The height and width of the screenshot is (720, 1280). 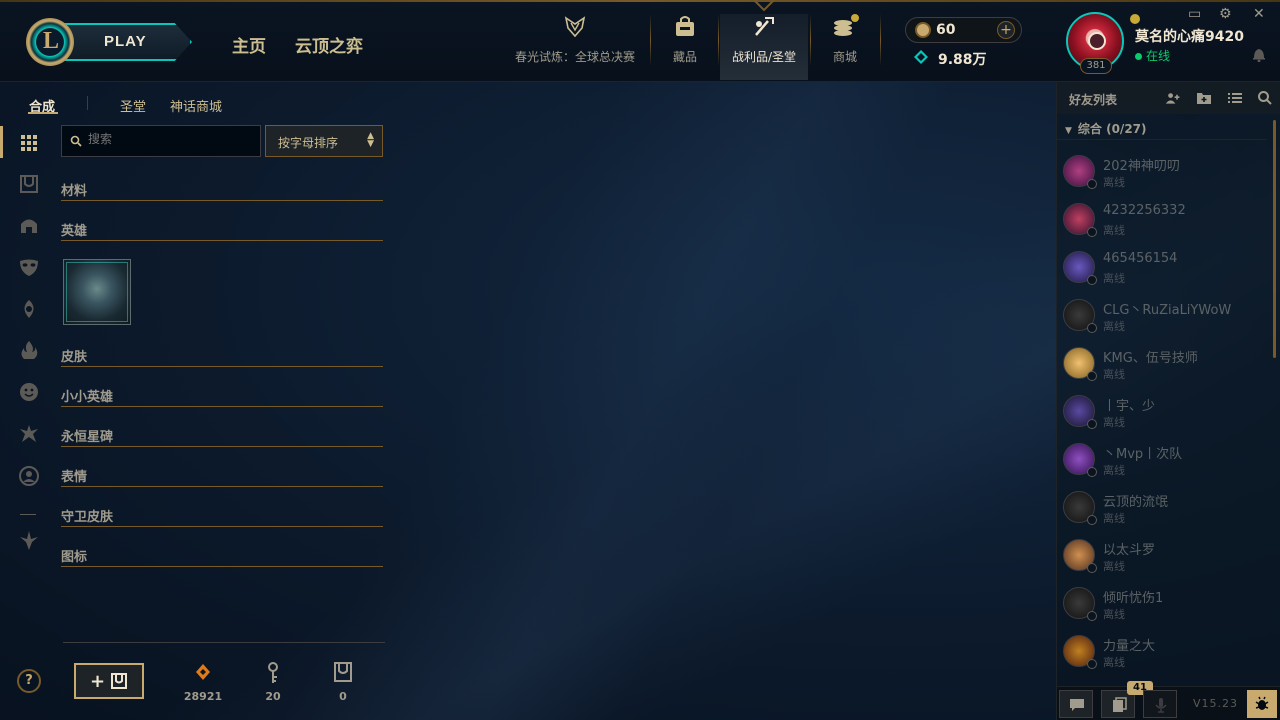 I want to click on friend-row: KMG、伍号技师 离线, so click(x=1165, y=363).